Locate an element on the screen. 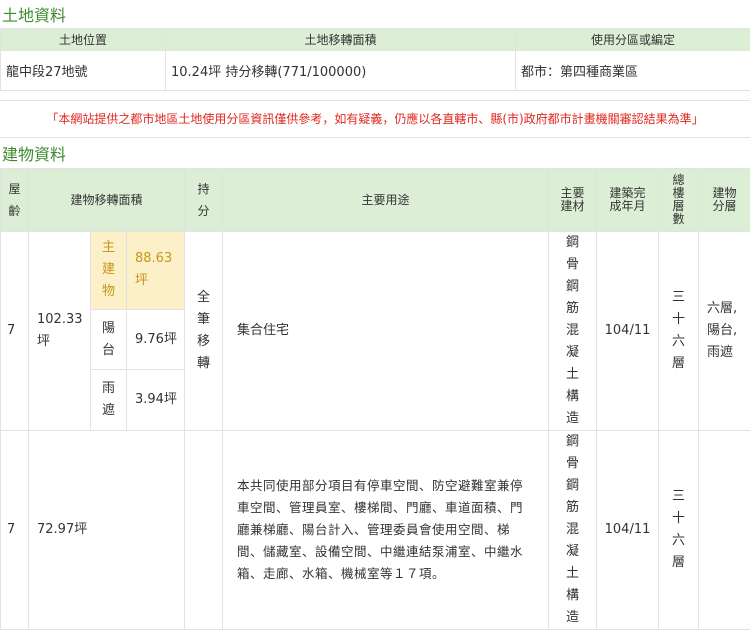  header-total-floors: 總樓層數 is located at coordinates (679, 200).